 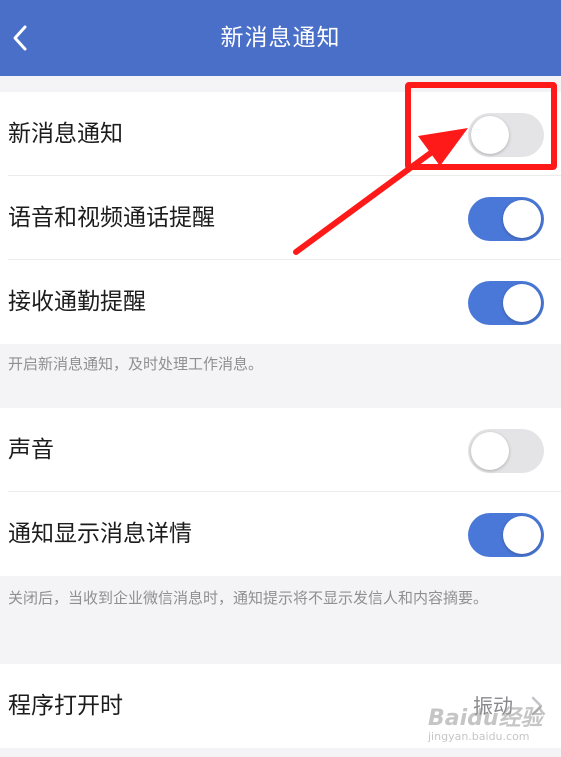 What do you see at coordinates (280, 218) in the screenshot?
I see `setting-row-call-reminder: 语音和视频通话提醒` at bounding box center [280, 218].